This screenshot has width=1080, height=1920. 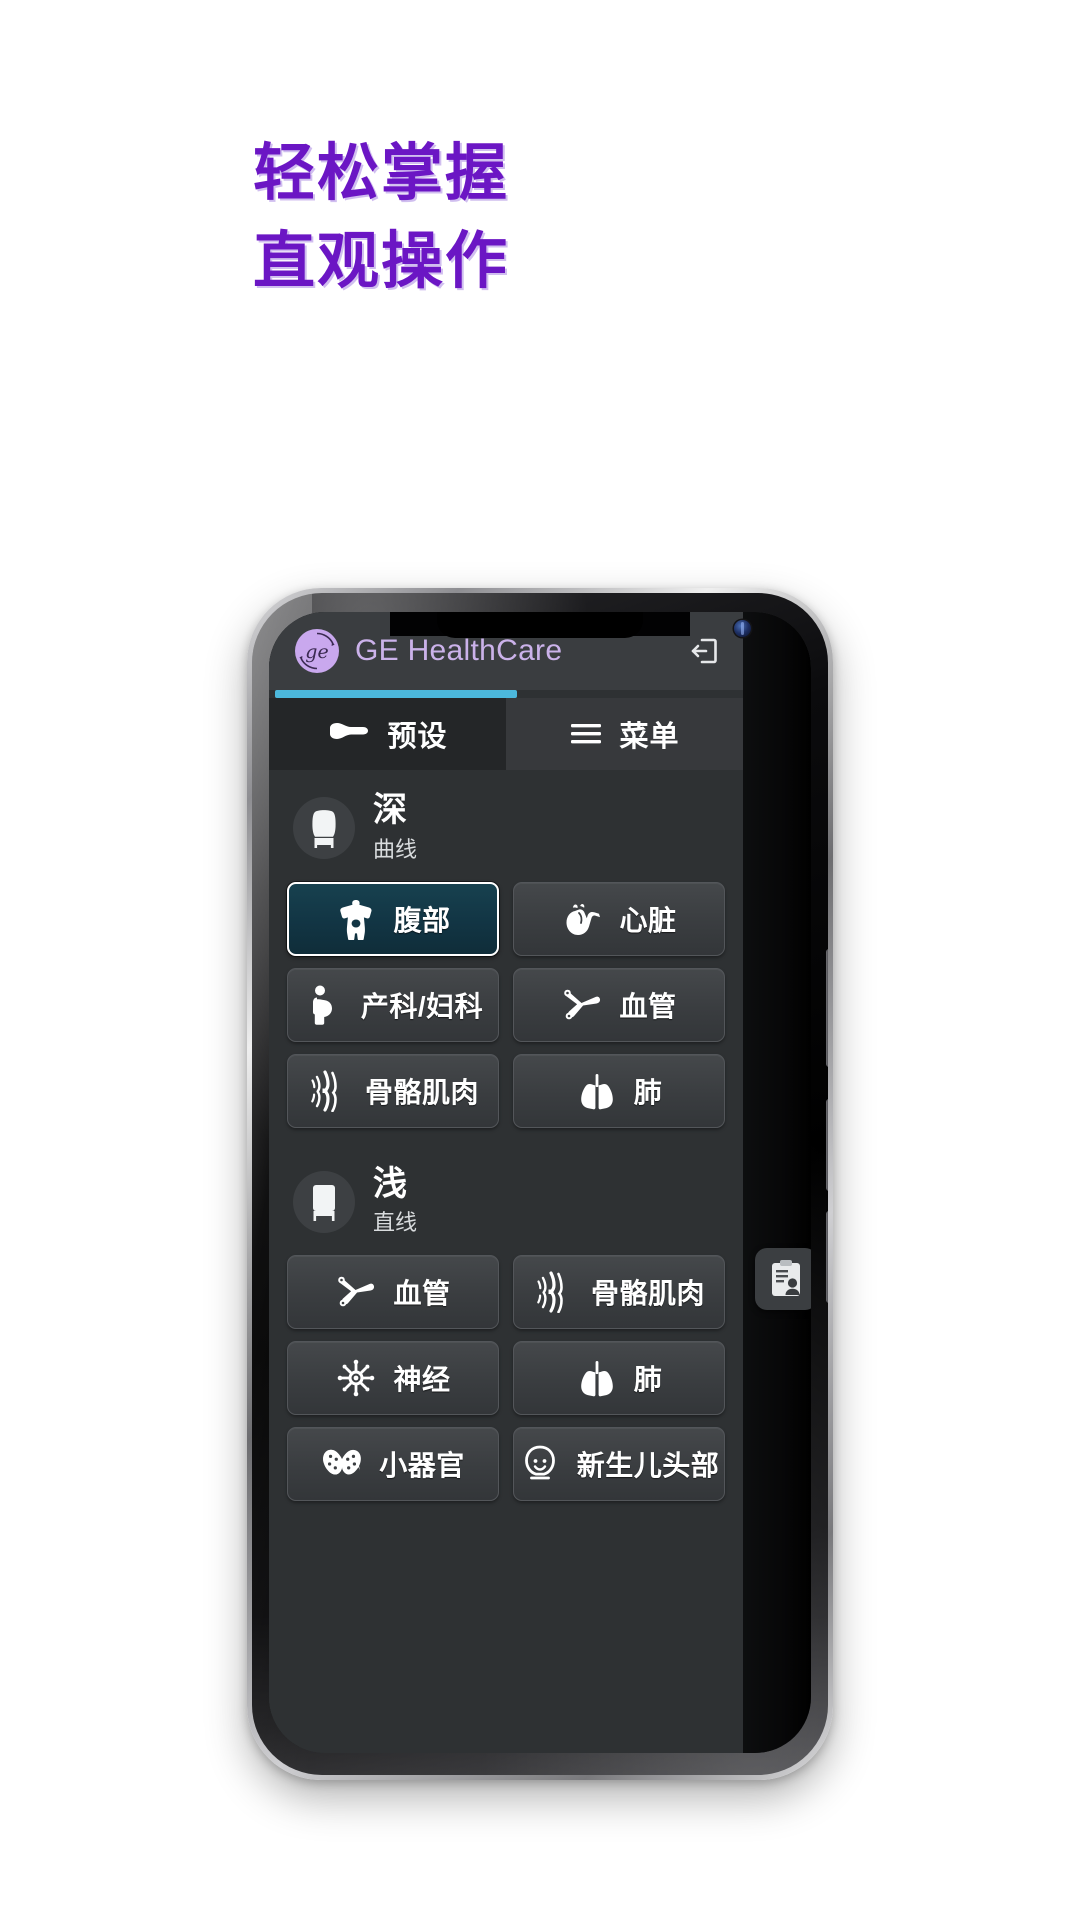 I want to click on preset-nerve-label: 神经, so click(x=422, y=1380).